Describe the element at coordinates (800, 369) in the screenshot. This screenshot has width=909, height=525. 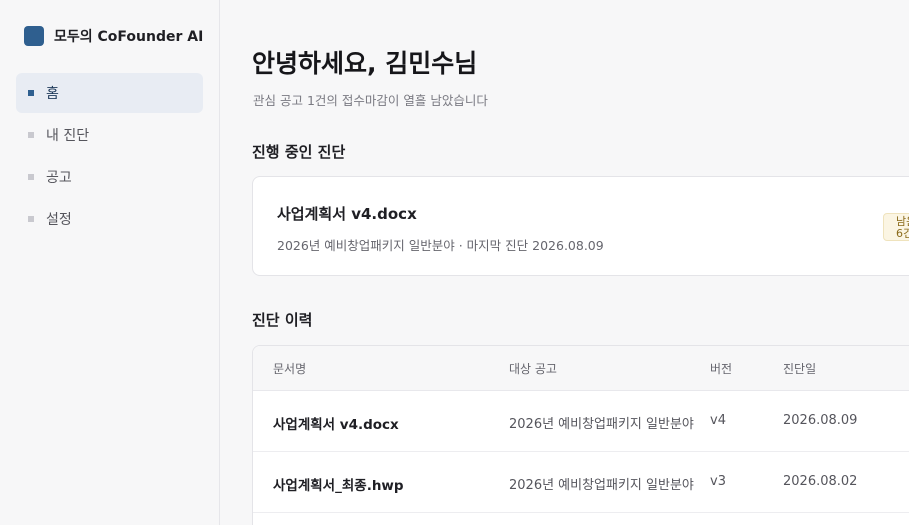
I see `column-header-date: 진단일` at that location.